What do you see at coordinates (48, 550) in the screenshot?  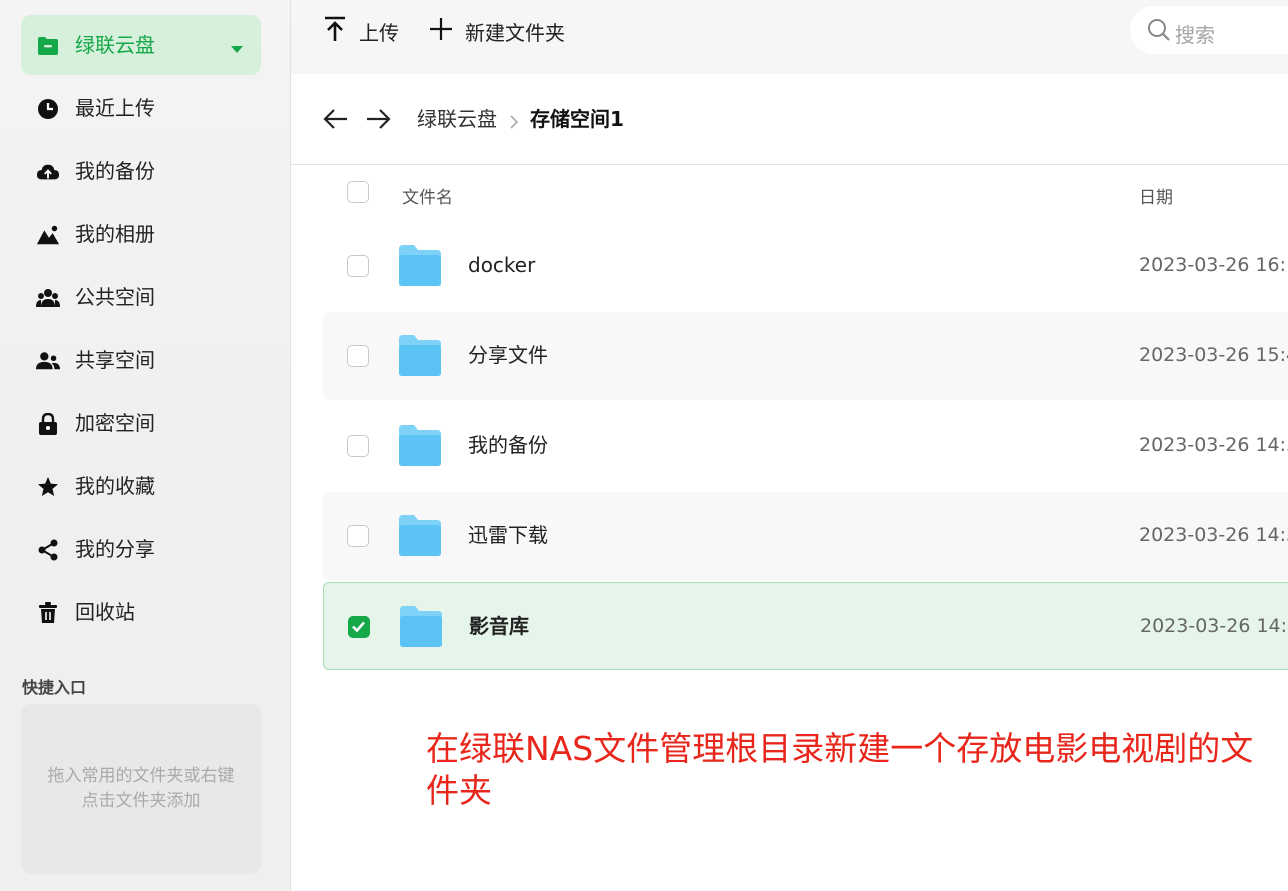 I see `share-icon` at bounding box center [48, 550].